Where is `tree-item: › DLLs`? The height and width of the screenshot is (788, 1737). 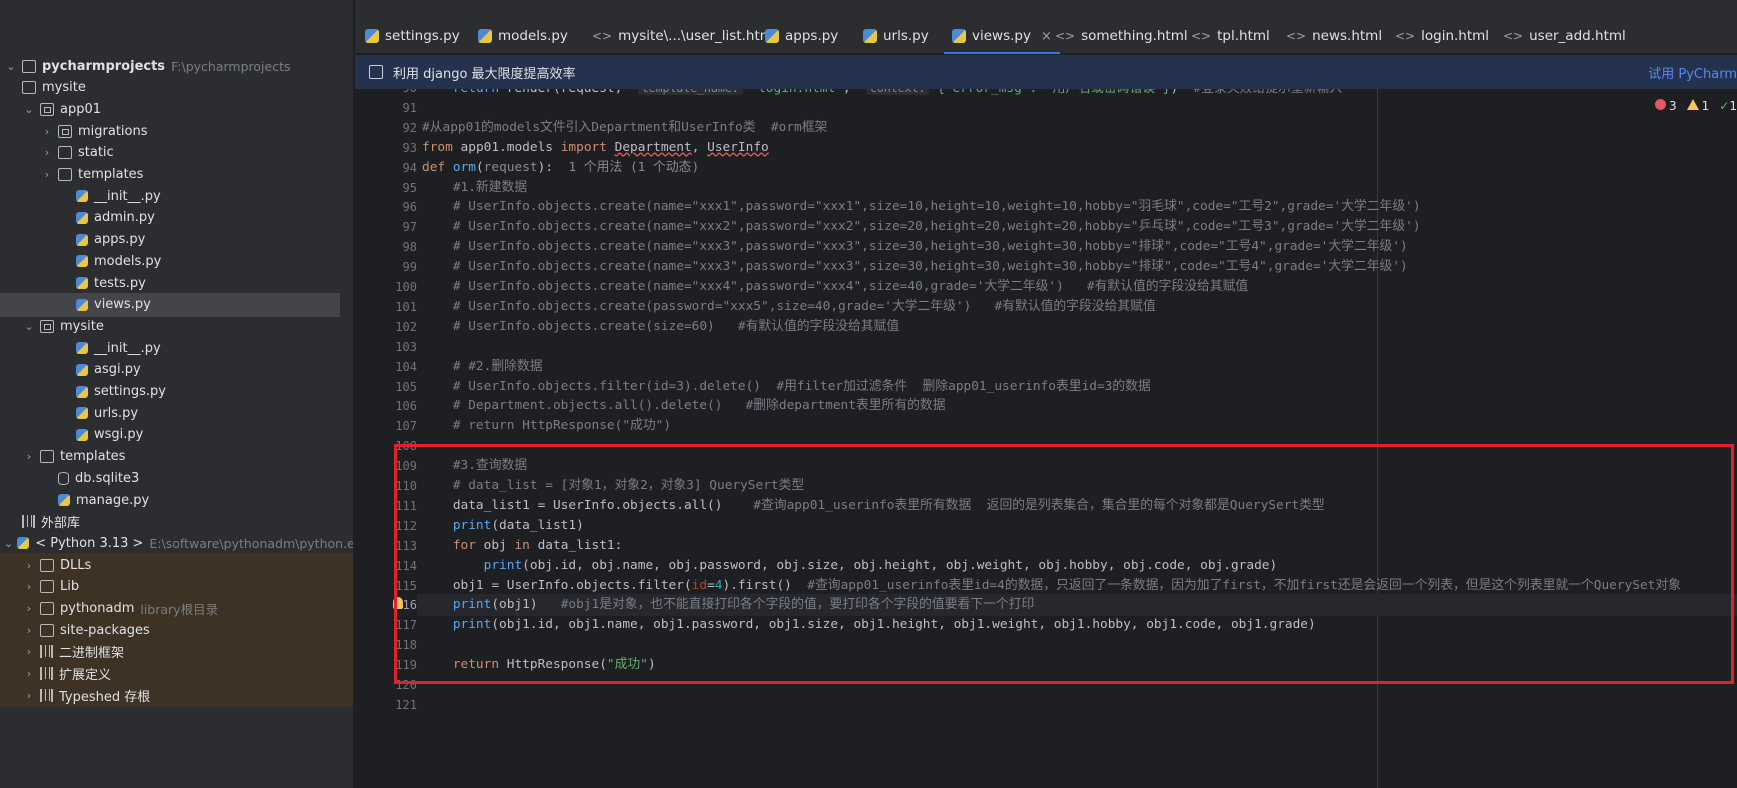
tree-item: › DLLs is located at coordinates (176, 565).